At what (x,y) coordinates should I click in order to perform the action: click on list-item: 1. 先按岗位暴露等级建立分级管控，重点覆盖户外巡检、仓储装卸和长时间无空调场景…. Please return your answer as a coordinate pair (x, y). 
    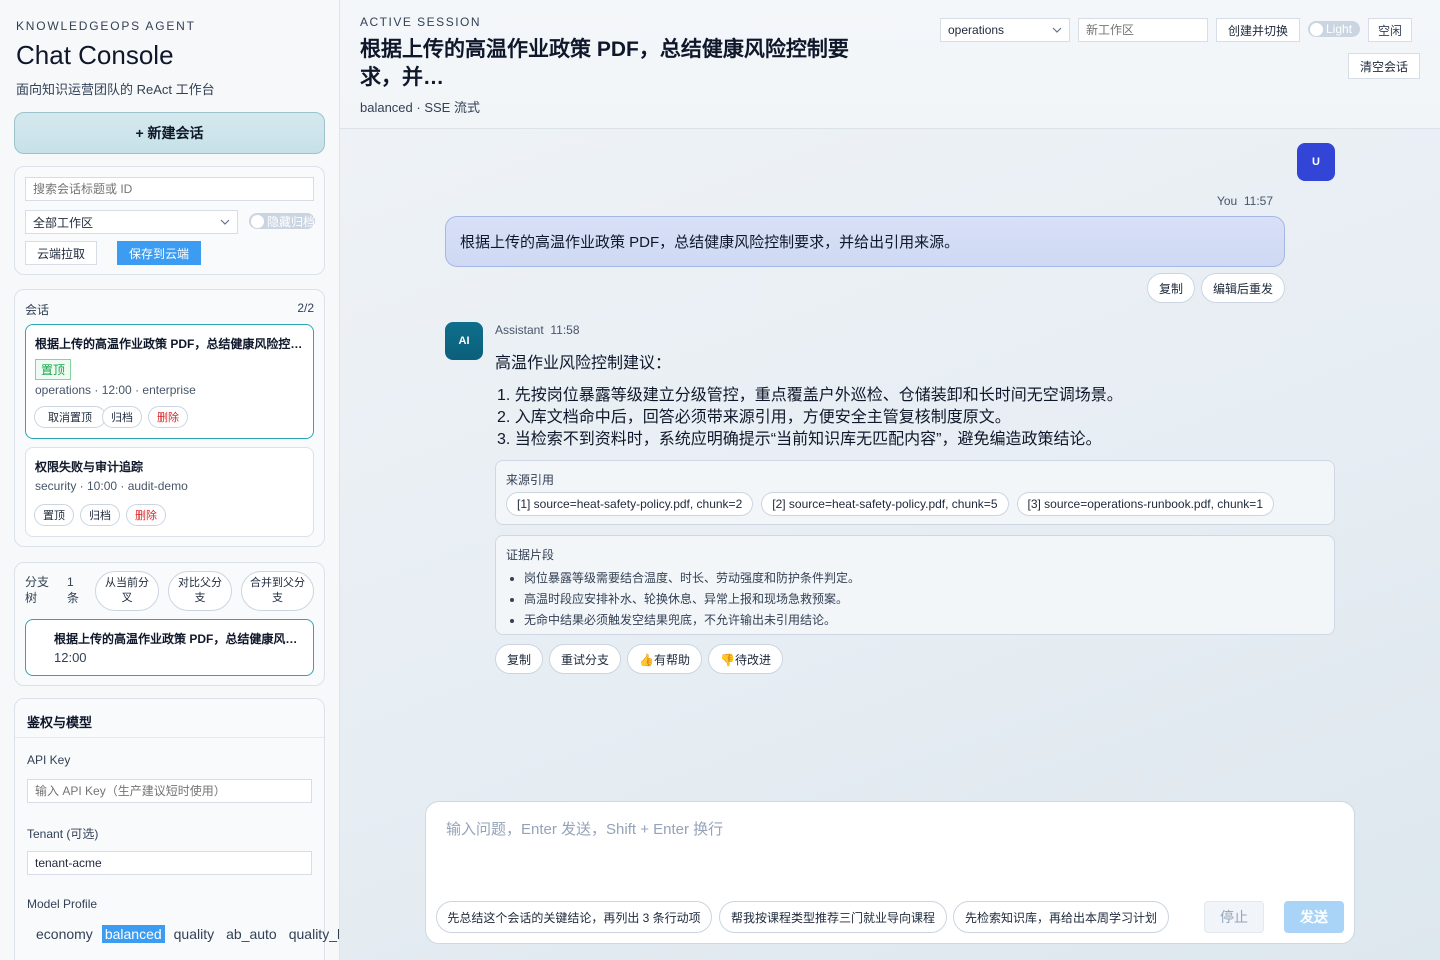
    Looking at the image, I should click on (810, 395).